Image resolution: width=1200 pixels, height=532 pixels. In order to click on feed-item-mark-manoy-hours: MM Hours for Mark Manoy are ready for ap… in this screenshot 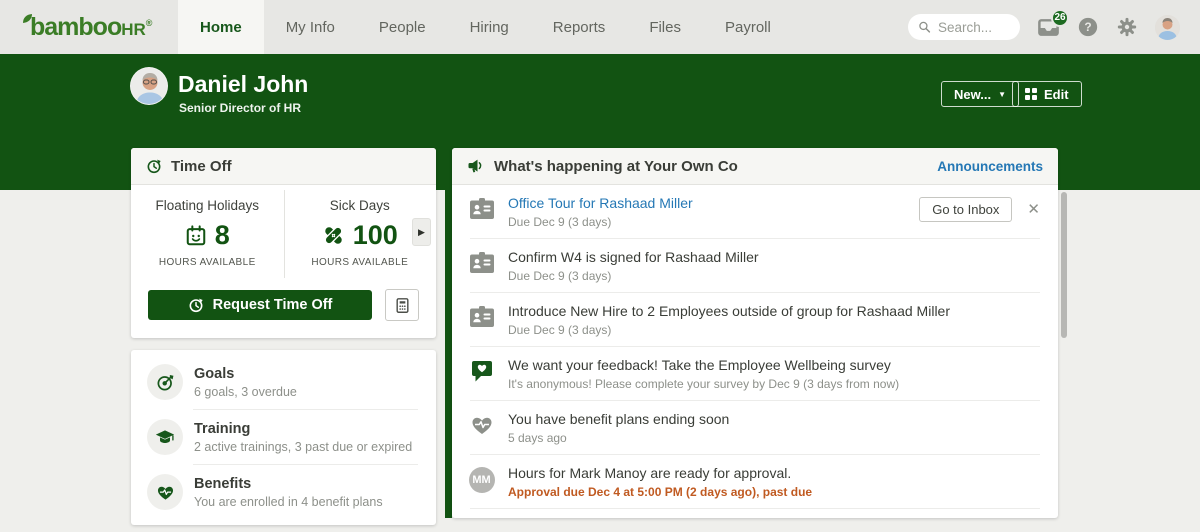, I will do `click(755, 481)`.